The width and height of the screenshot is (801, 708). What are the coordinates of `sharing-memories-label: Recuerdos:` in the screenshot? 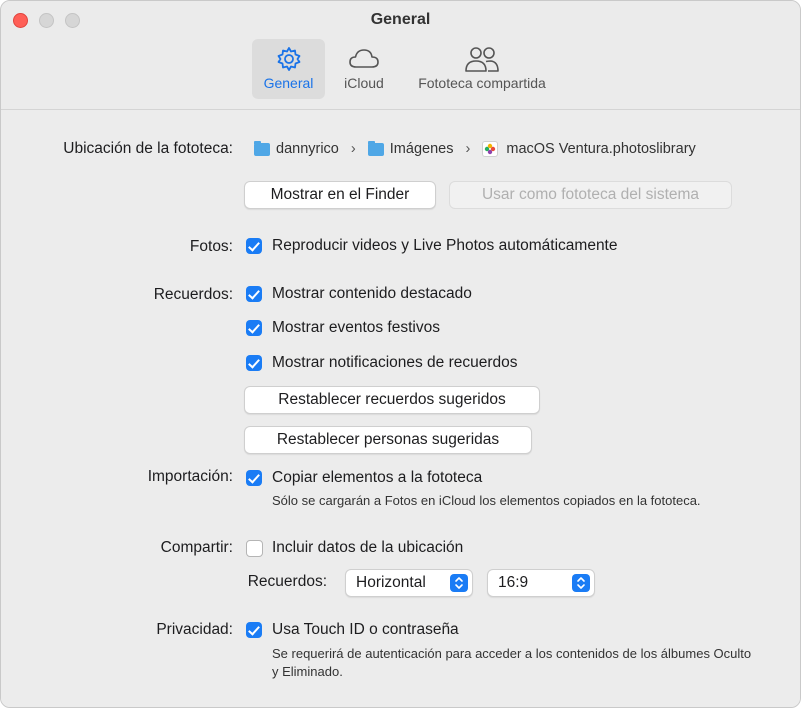 It's located at (287, 581).